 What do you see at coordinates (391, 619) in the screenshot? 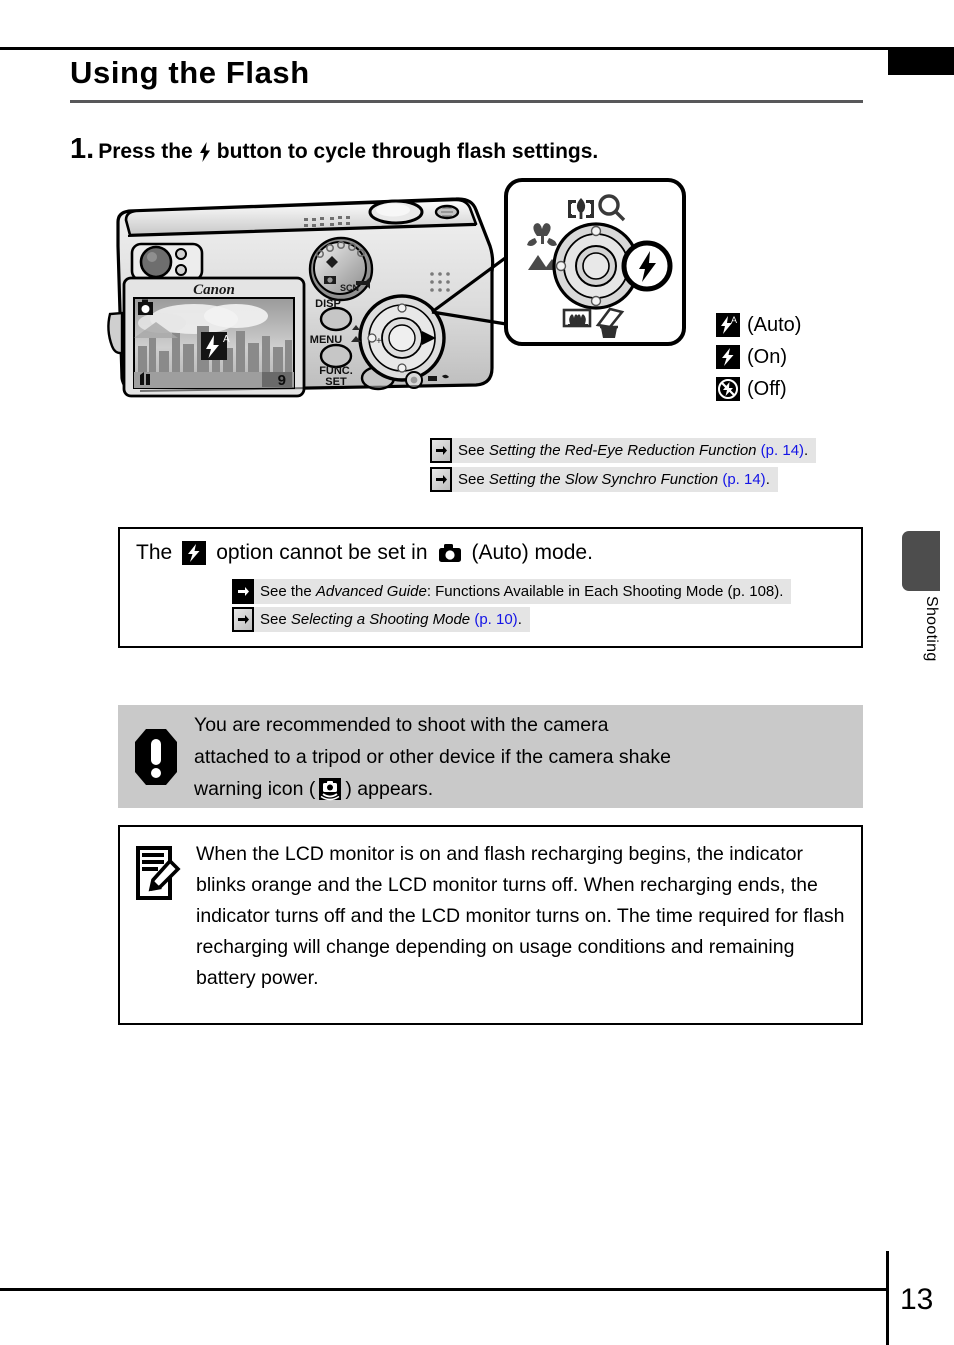
I see `reference-text: See Selecting a Shooting Mode (p. 10).` at bounding box center [391, 619].